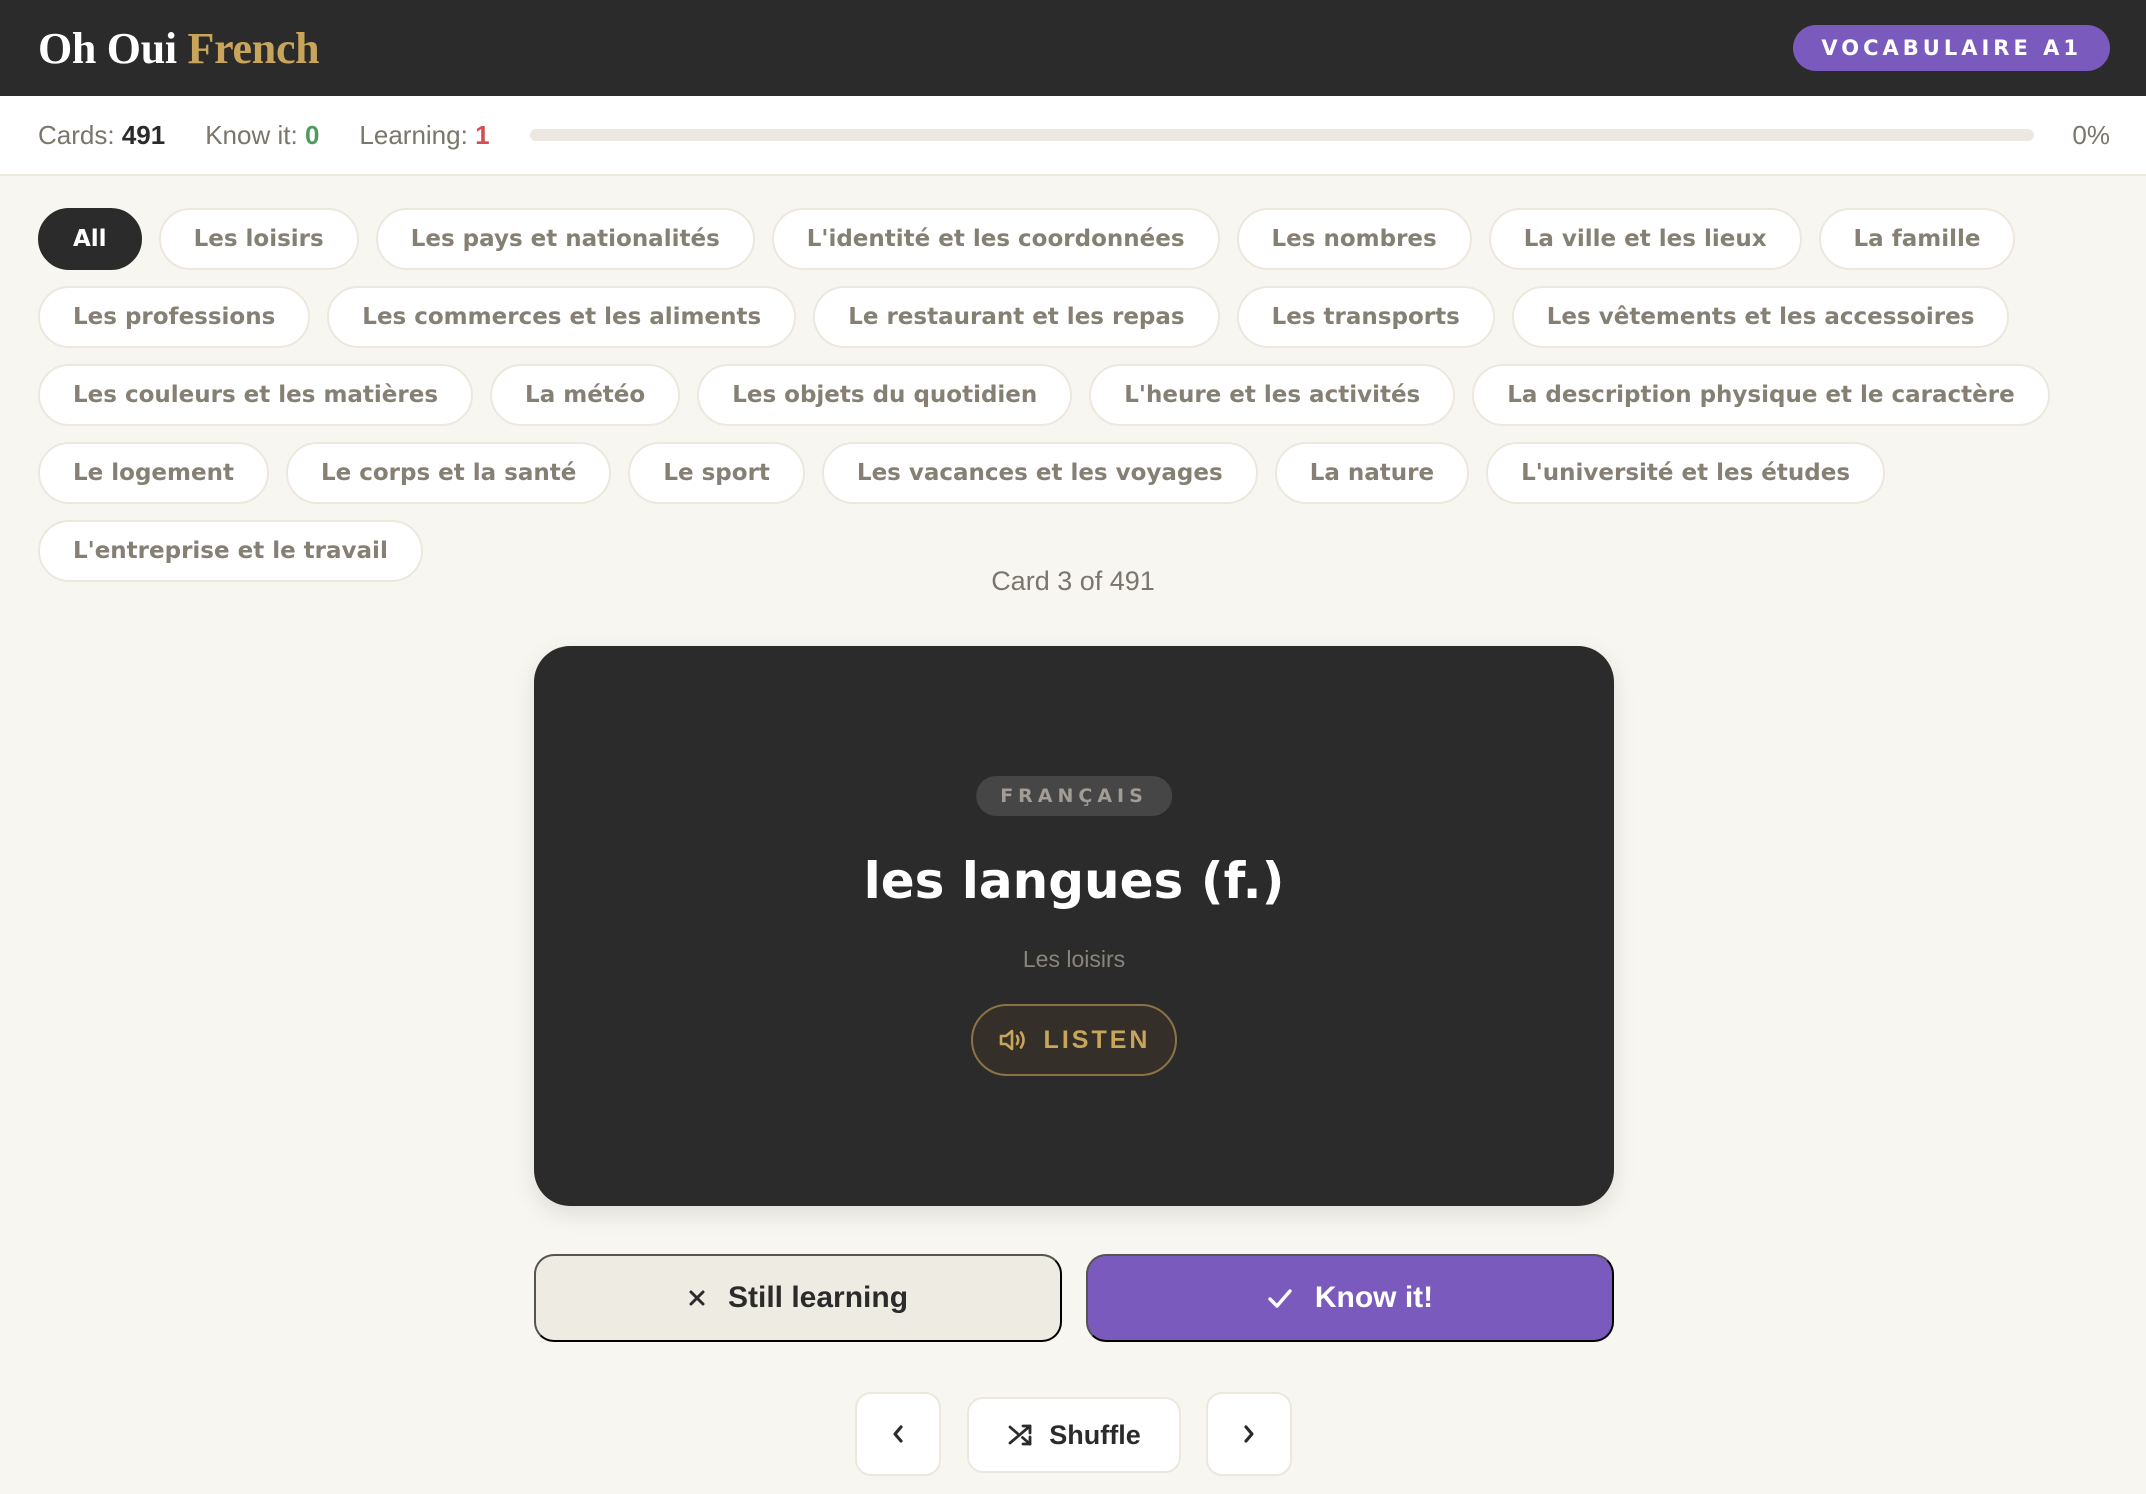 The height and width of the screenshot is (1494, 2146). Describe the element at coordinates (448, 473) in the screenshot. I see `category-chip: Le corps et la santé` at that location.